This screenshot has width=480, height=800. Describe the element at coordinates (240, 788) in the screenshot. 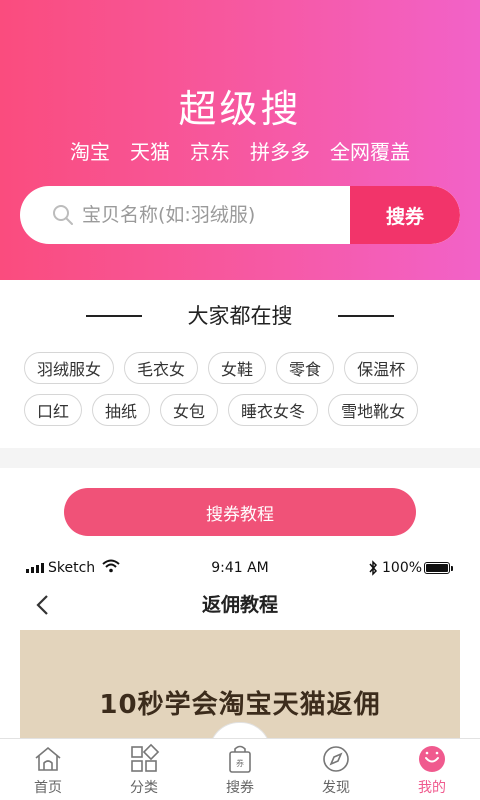

I see `tab-label: 搜券` at that location.